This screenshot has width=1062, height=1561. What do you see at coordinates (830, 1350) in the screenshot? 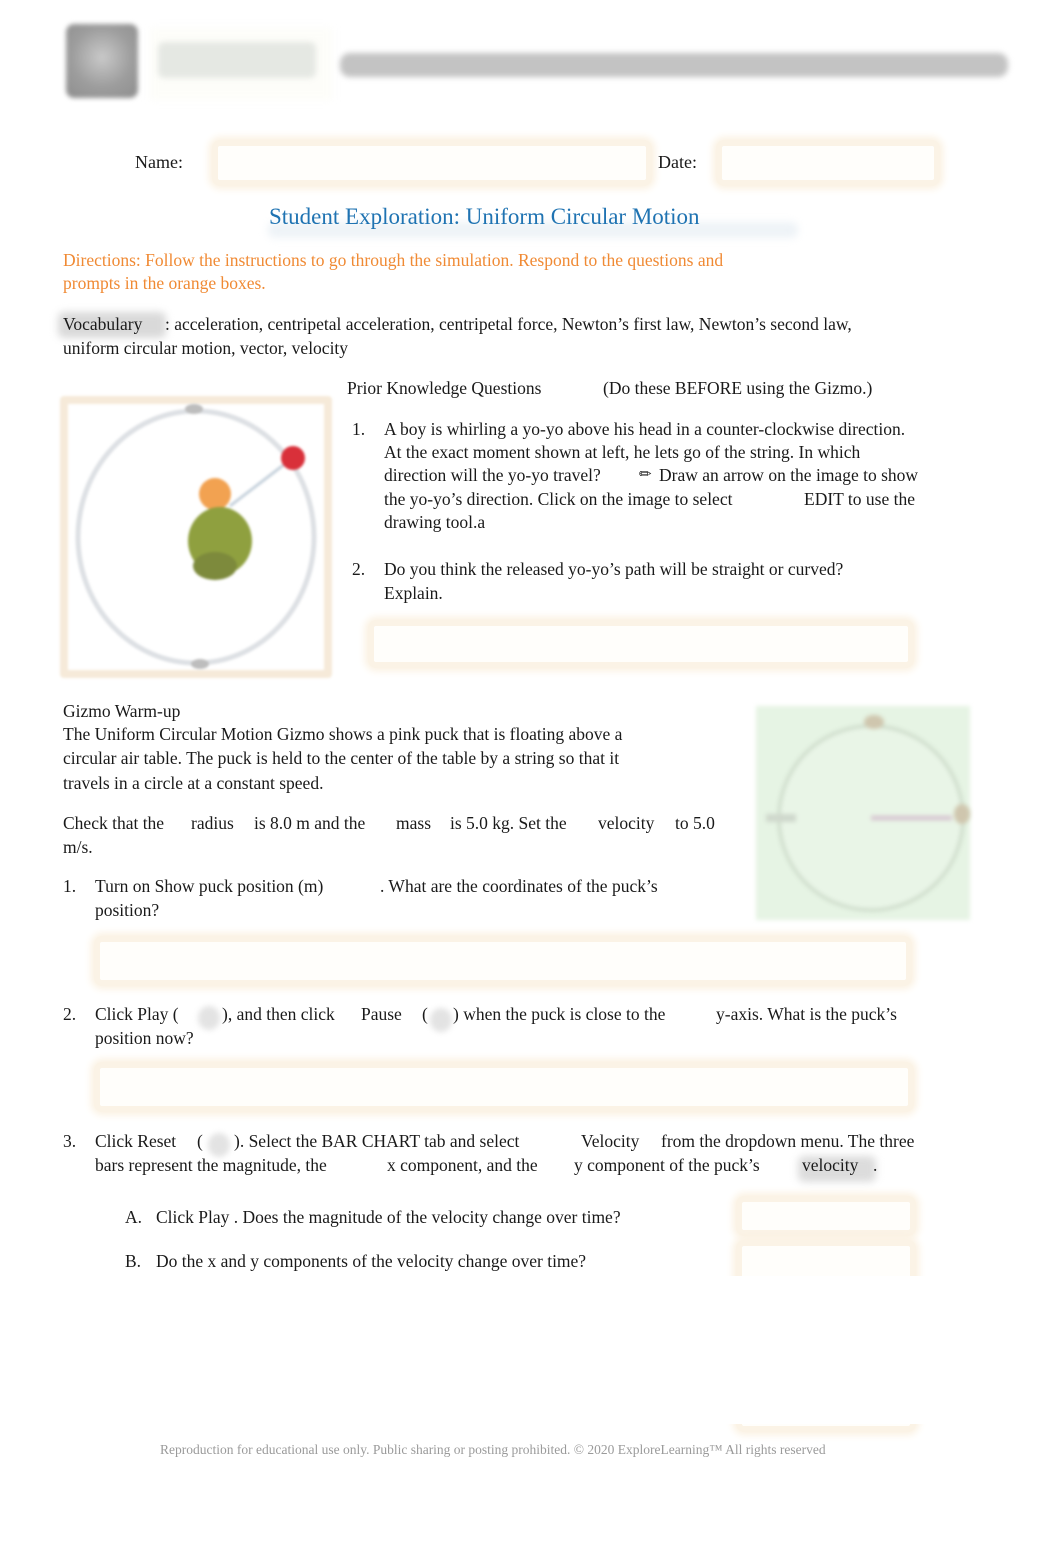
I see `answer-box-mask` at bounding box center [830, 1350].